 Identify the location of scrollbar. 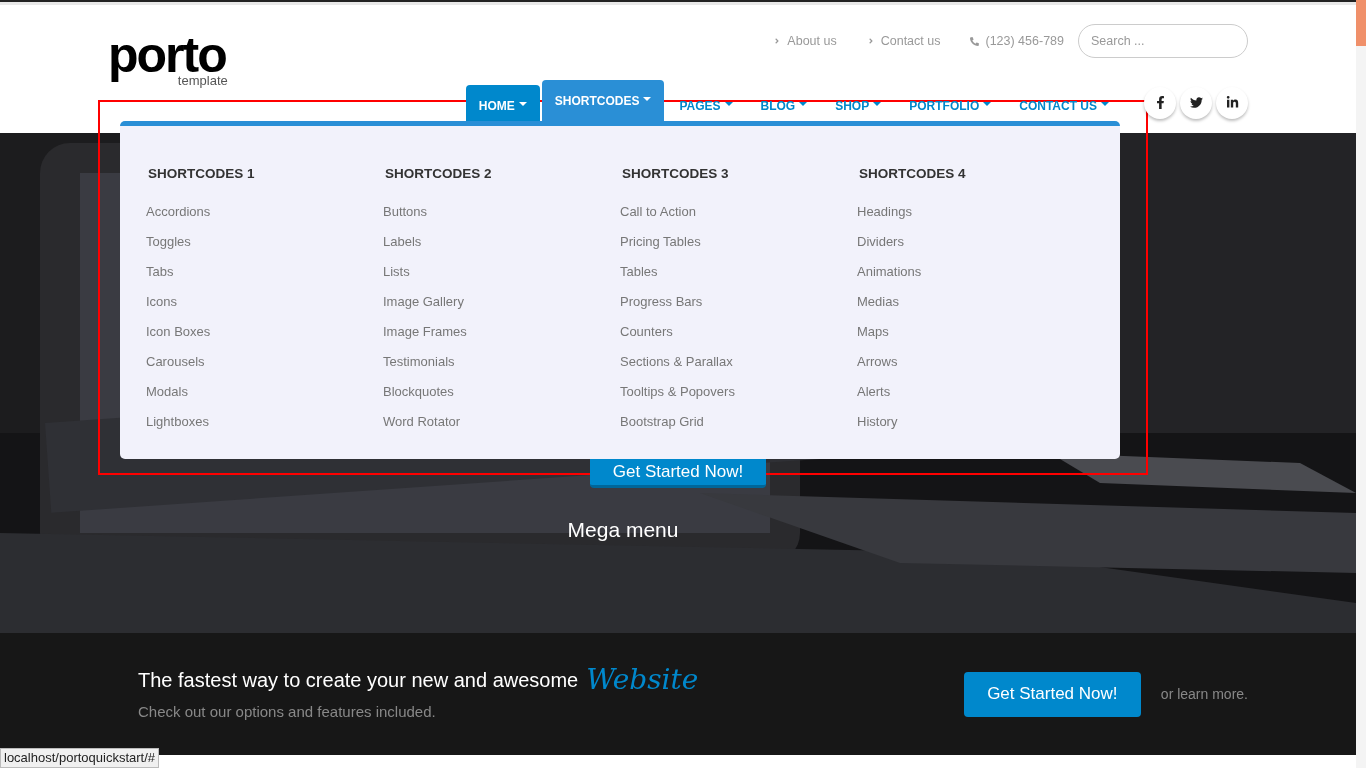
(1361, 384).